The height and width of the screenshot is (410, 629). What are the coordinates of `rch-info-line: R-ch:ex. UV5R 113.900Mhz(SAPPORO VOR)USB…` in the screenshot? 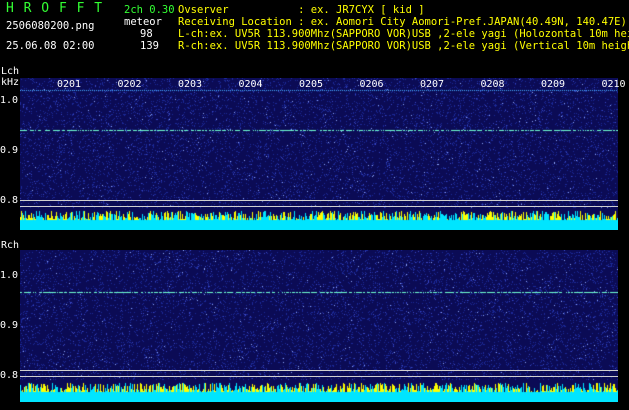 It's located at (403, 46).